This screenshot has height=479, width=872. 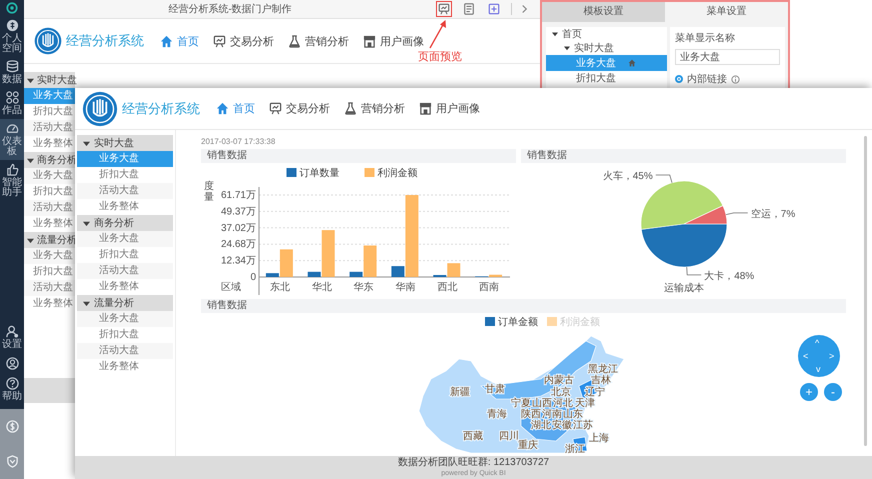 What do you see at coordinates (447, 287) in the screenshot?
I see `x-tick-label: 西北` at bounding box center [447, 287].